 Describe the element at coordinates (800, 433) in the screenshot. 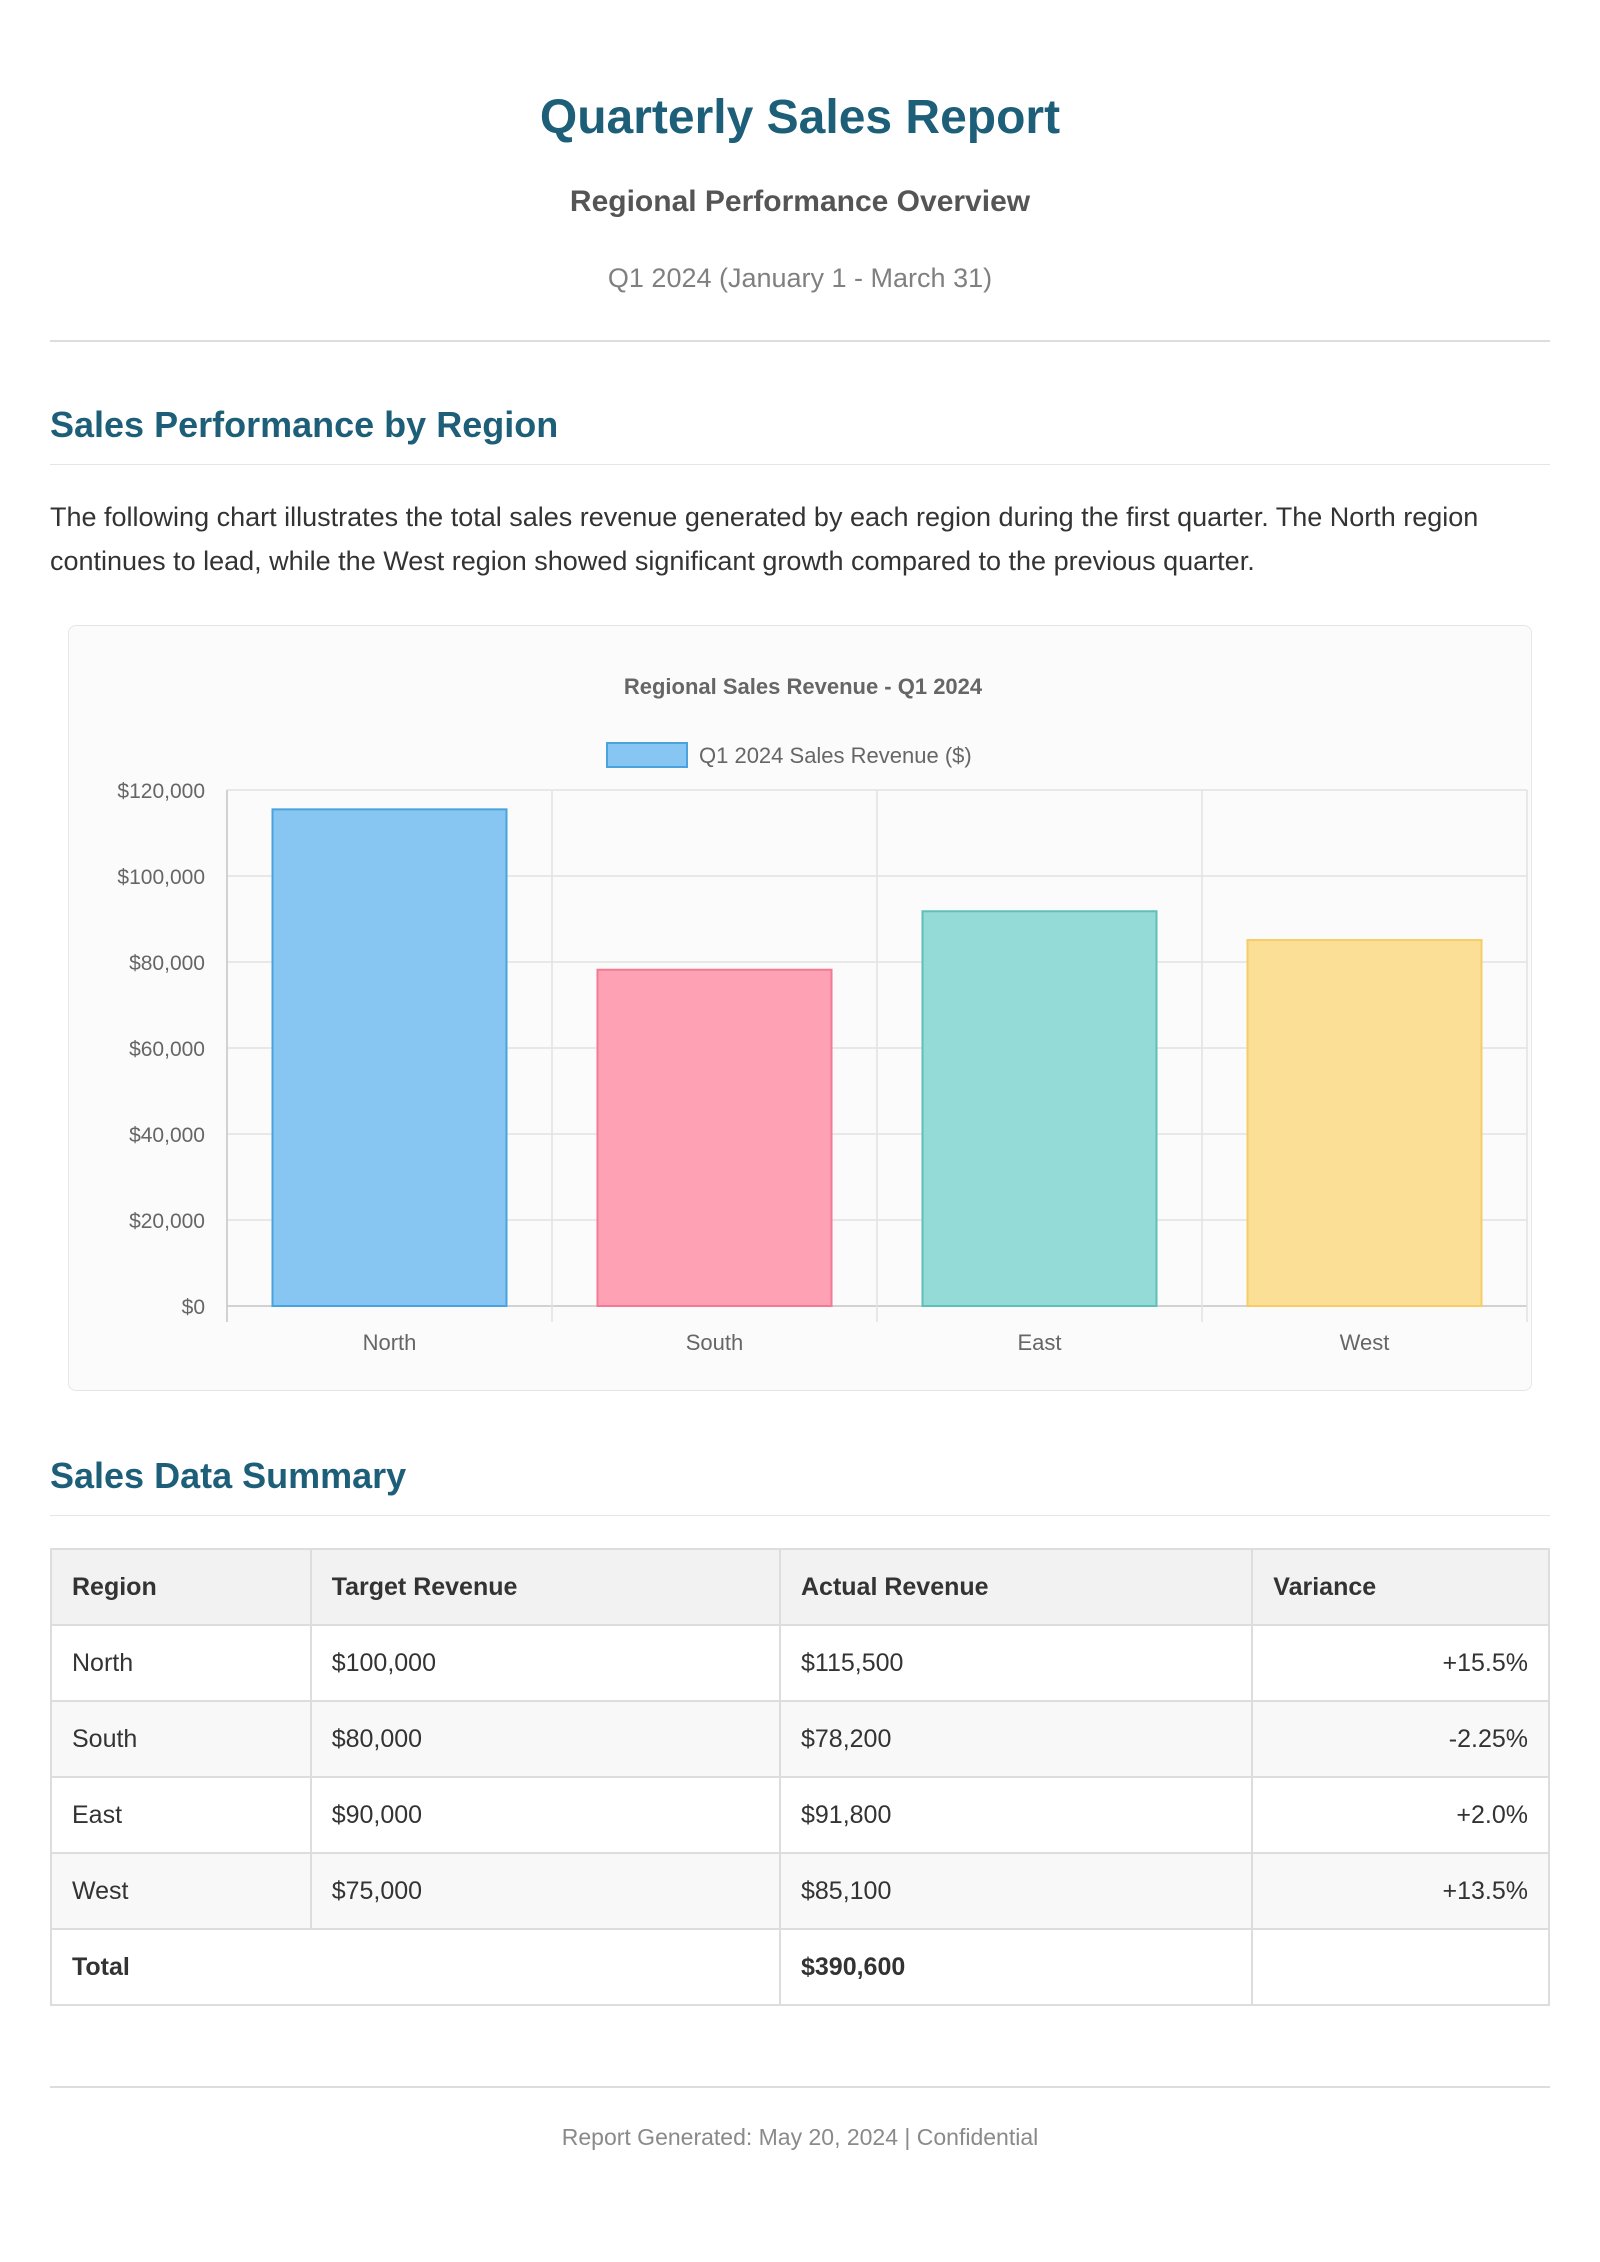

I see `section-heading-performance: Sales Performance by Region` at that location.